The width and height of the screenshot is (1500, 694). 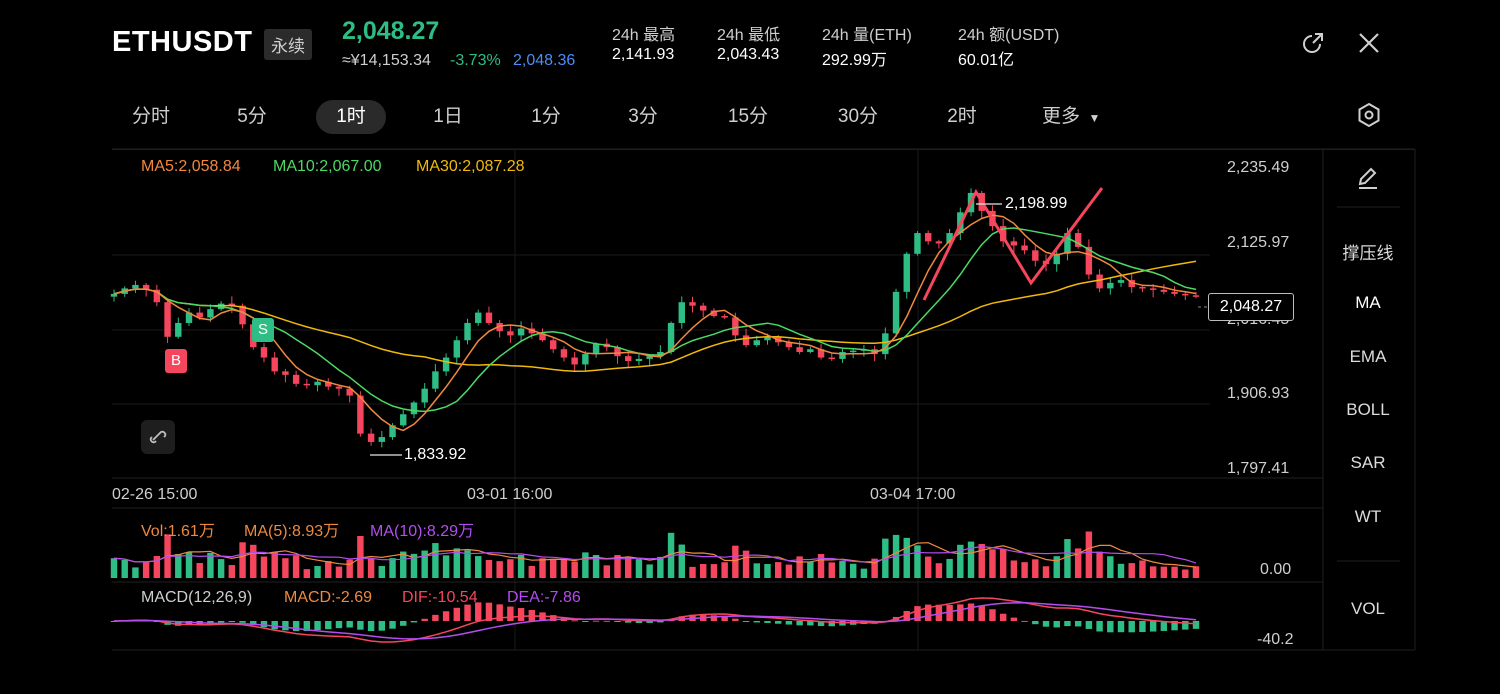 I want to click on side-ema: EMA, so click(x=1368, y=357).